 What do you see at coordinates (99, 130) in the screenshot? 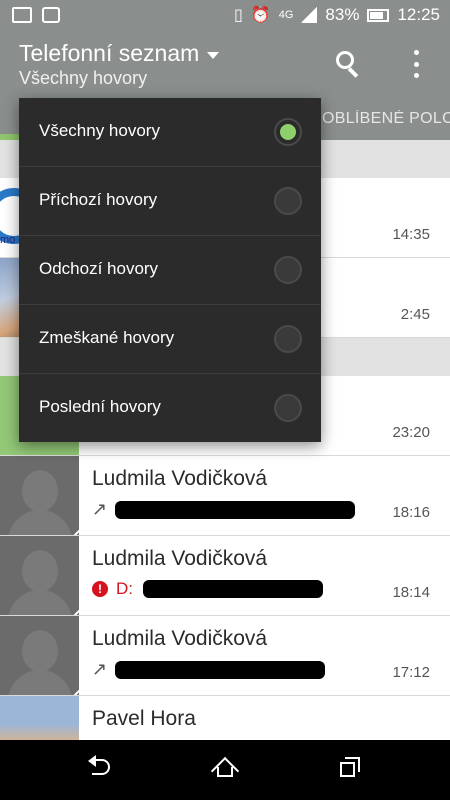
I see `filter-label: Všechny hovory` at bounding box center [99, 130].